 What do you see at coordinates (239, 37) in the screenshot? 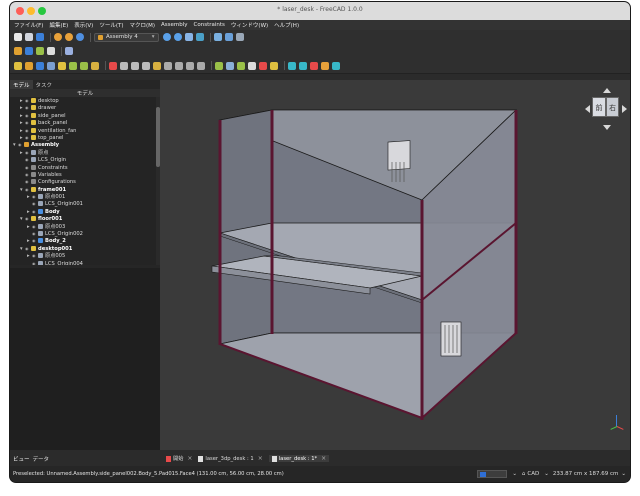
I see `view-measure-icon` at bounding box center [239, 37].